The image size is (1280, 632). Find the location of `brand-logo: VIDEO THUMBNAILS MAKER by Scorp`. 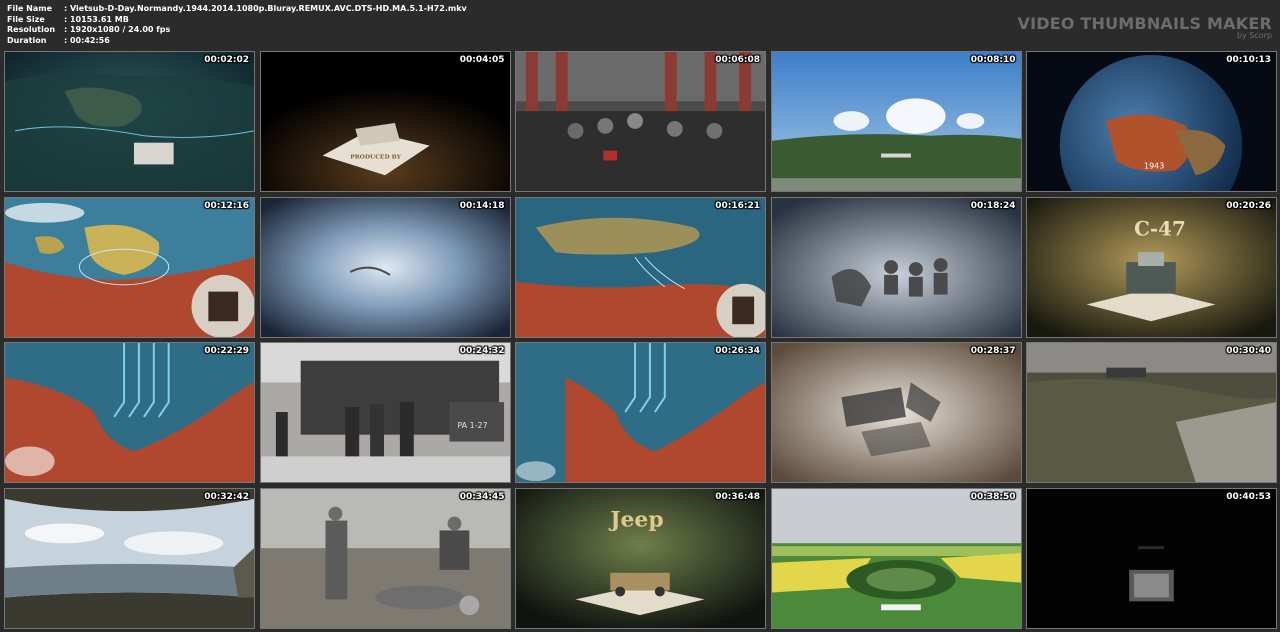

brand-logo: VIDEO THUMBNAILS MAKER by Scorp is located at coordinates (1144, 27).